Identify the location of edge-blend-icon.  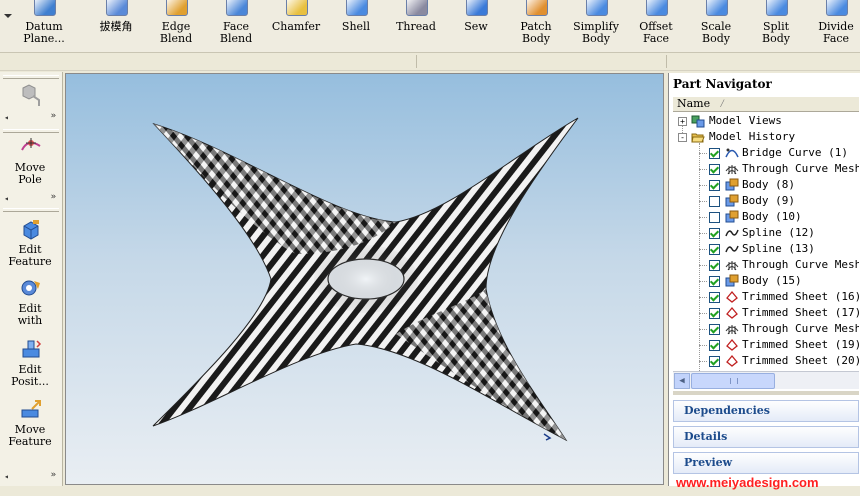
(177, 8).